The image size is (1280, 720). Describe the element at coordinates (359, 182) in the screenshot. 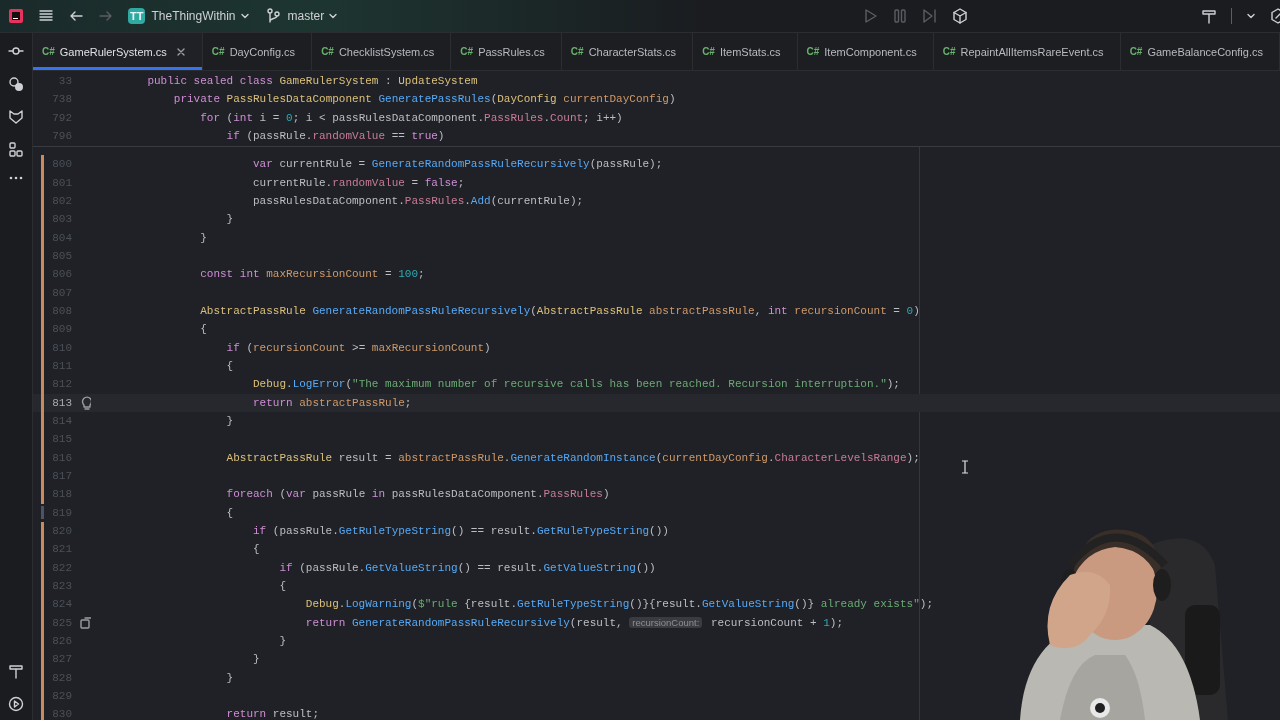

I see `code-line: currentRule.randomValue = false;` at that location.